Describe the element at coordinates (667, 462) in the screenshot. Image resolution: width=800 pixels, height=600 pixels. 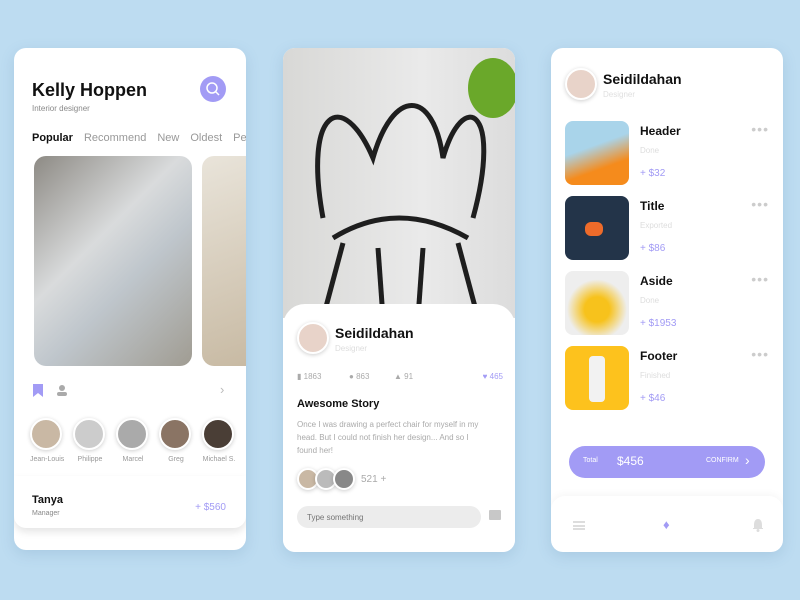
I see `confirm-button: Total $456 CONFIRM ›` at that location.